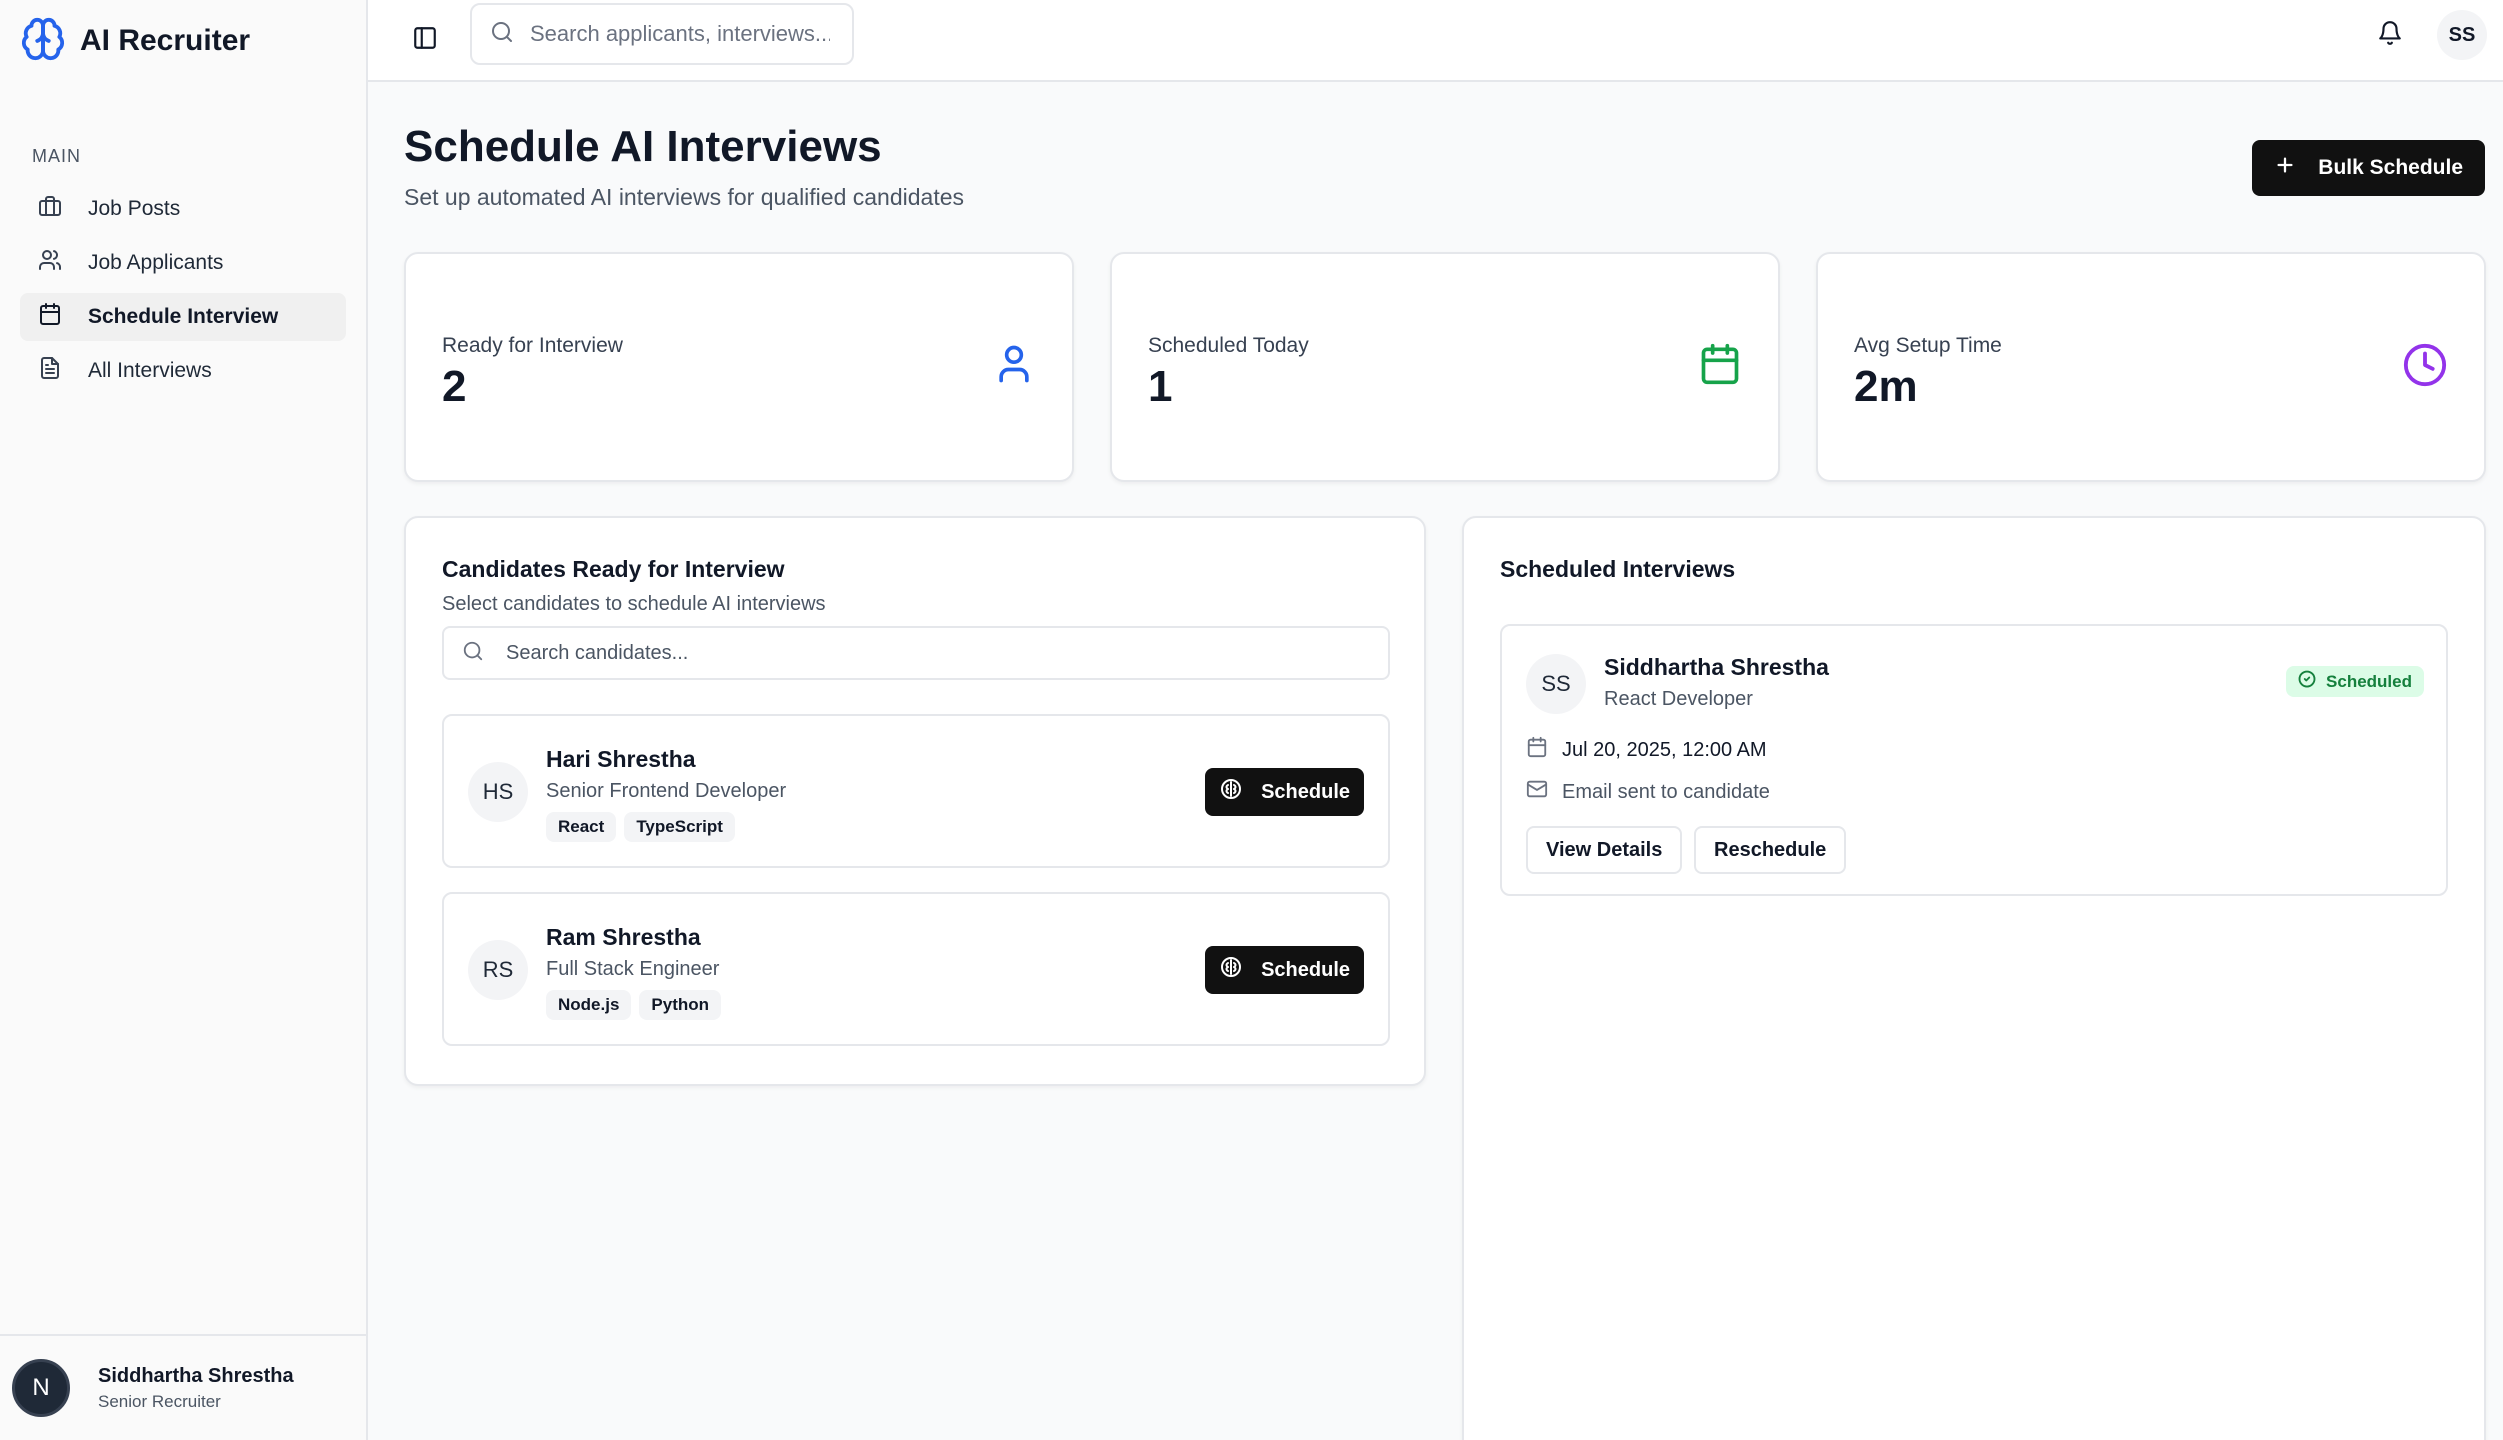  I want to click on brand: AI Recruiter, so click(183, 41).